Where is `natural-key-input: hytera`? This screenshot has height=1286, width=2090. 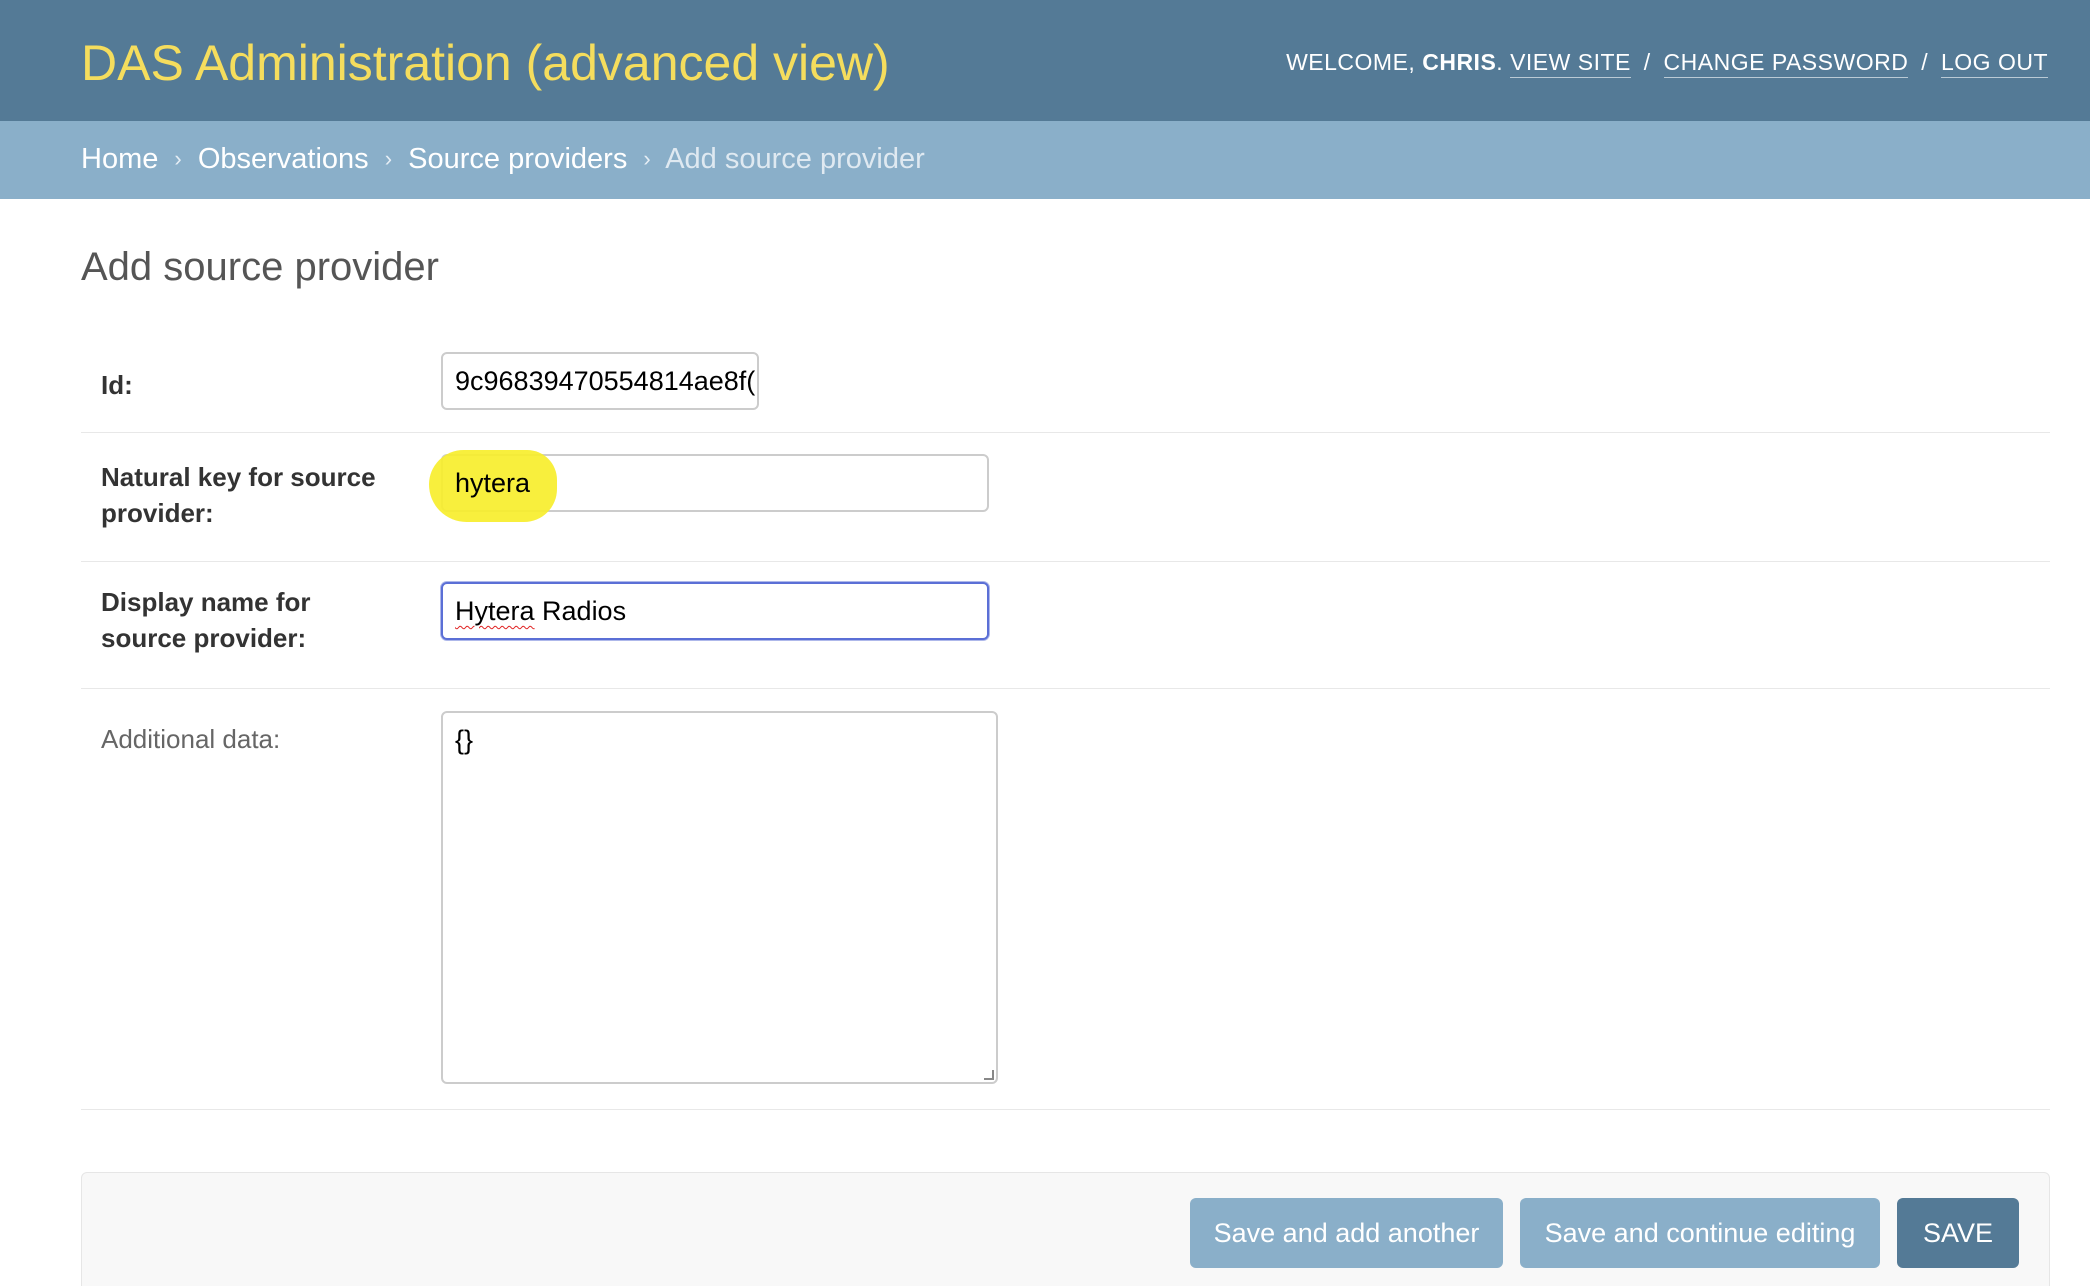
natural-key-input: hytera is located at coordinates (709, 486).